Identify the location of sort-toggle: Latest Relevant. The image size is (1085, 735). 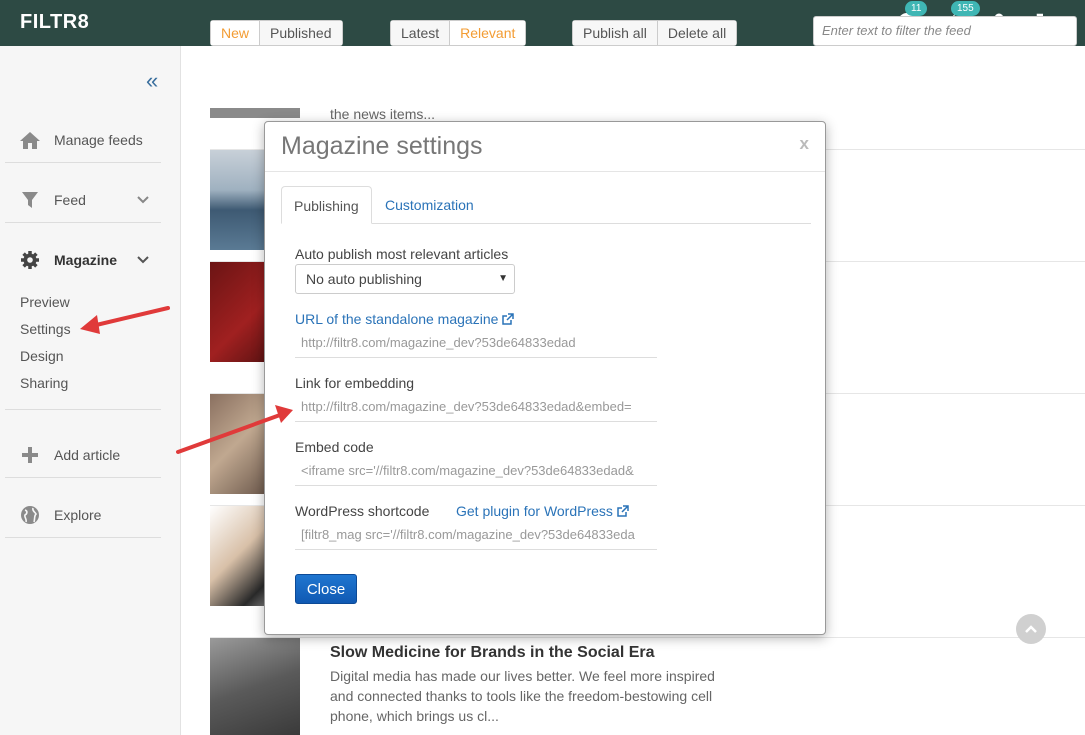
(458, 33).